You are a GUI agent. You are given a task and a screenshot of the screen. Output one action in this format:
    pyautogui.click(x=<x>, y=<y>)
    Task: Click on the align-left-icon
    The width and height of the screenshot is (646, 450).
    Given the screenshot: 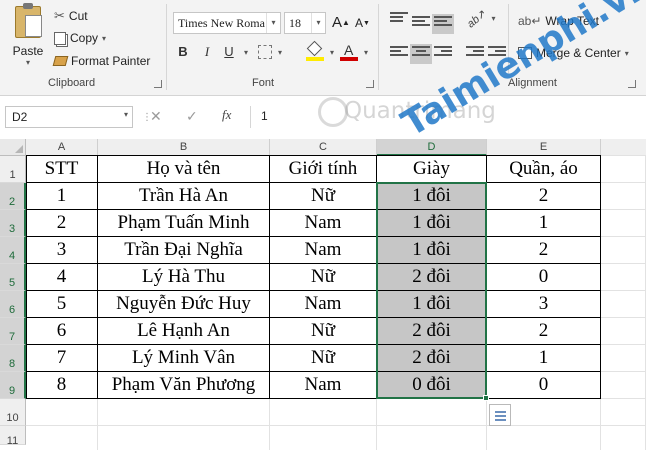 What is the action you would take?
    pyautogui.click(x=399, y=54)
    